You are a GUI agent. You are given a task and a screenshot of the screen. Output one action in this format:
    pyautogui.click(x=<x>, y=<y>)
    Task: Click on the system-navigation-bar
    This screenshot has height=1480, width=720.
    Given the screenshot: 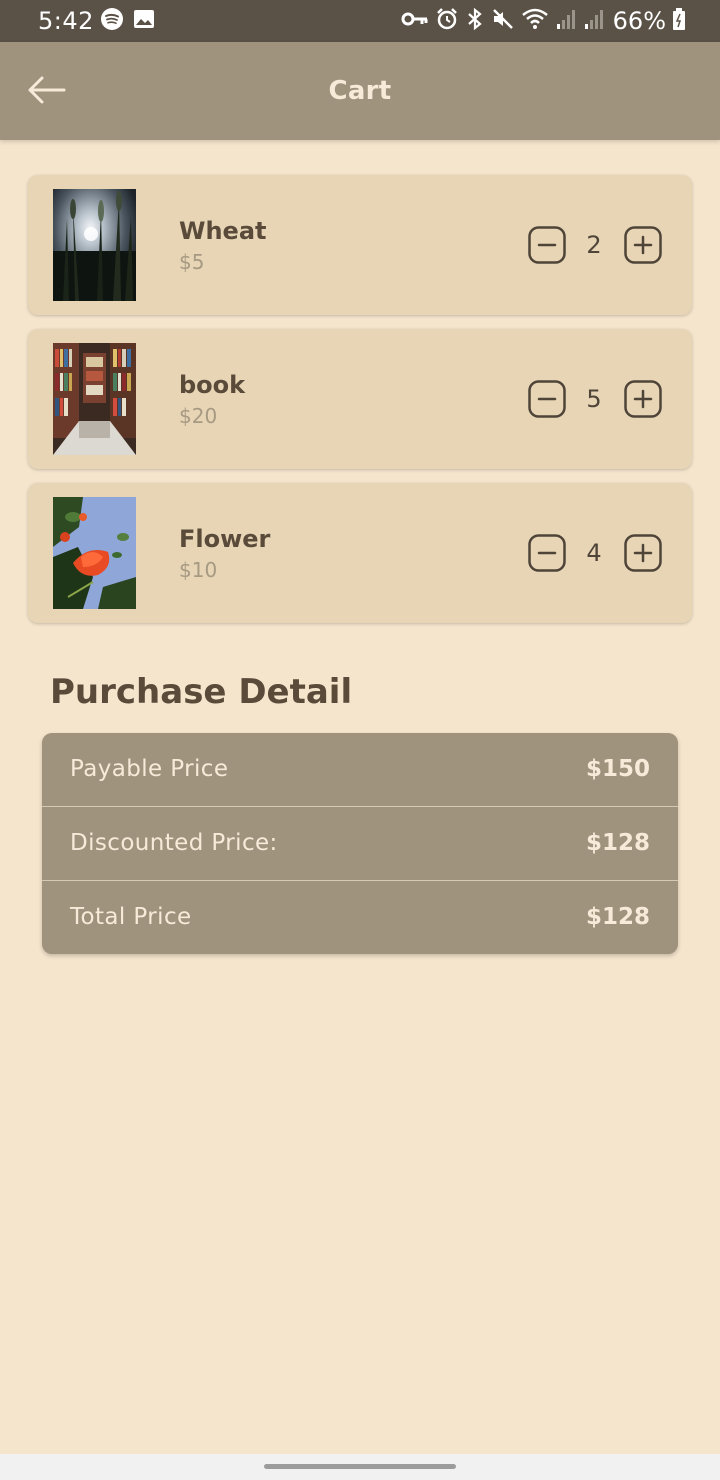 What is the action you would take?
    pyautogui.click(x=360, y=1467)
    